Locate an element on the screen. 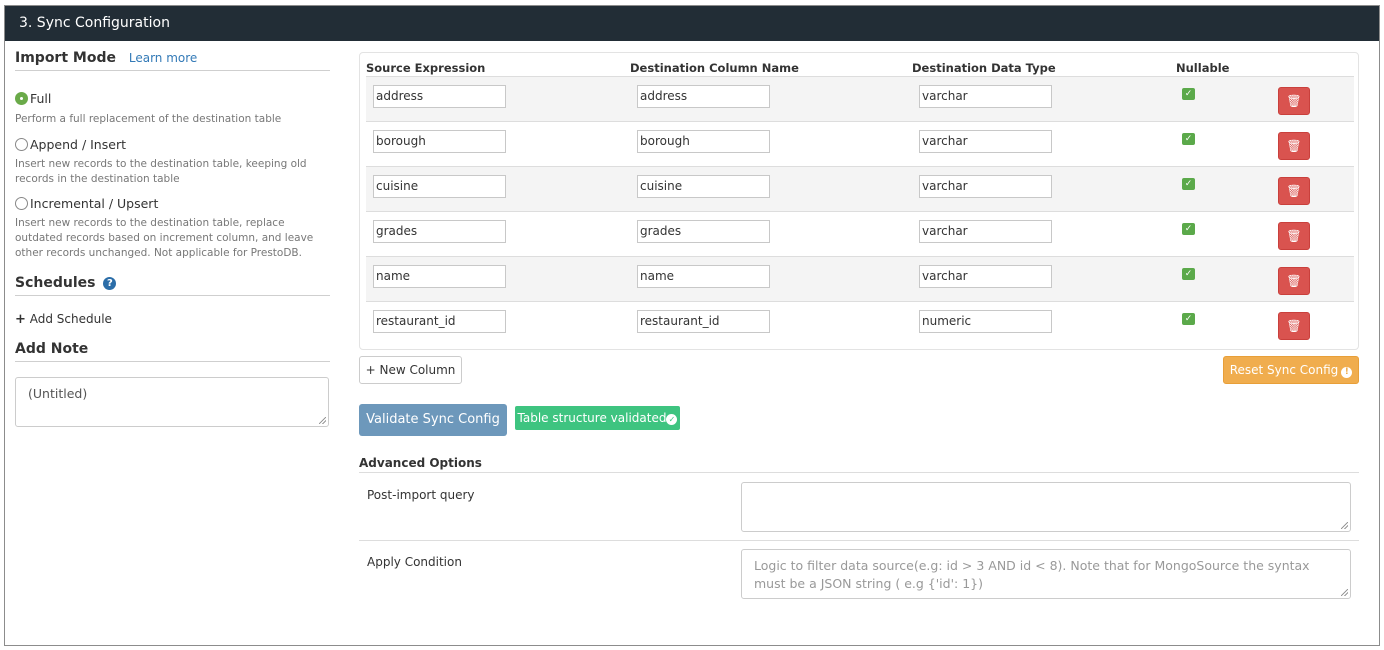 The width and height of the screenshot is (1384, 650). destination-column-input: cuisine is located at coordinates (703, 186).